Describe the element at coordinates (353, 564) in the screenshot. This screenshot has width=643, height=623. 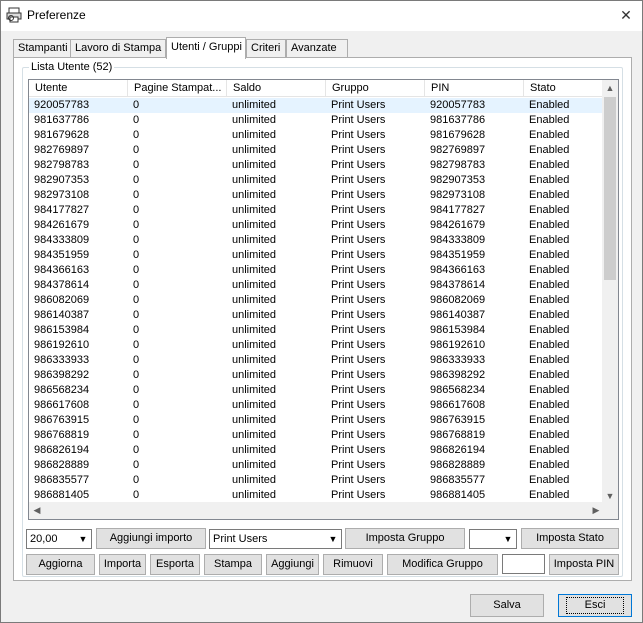
I see `remove-button: Rimuovi` at that location.